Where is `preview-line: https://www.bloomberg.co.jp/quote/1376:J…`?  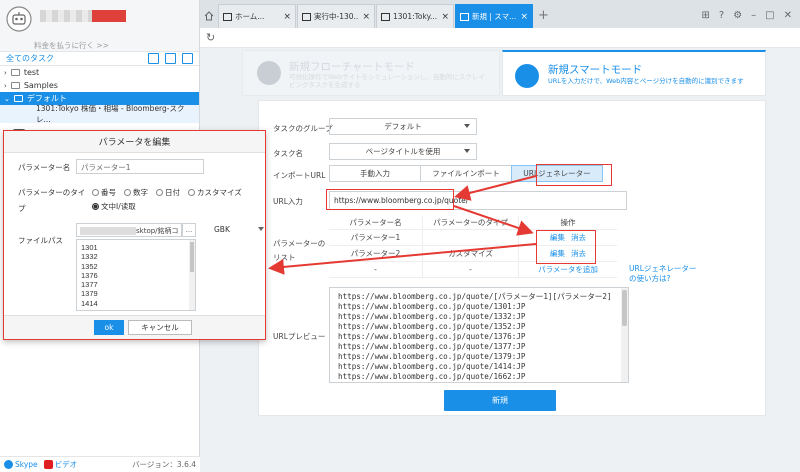 preview-line: https://www.bloomberg.co.jp/quote/1376:J… is located at coordinates (432, 336).